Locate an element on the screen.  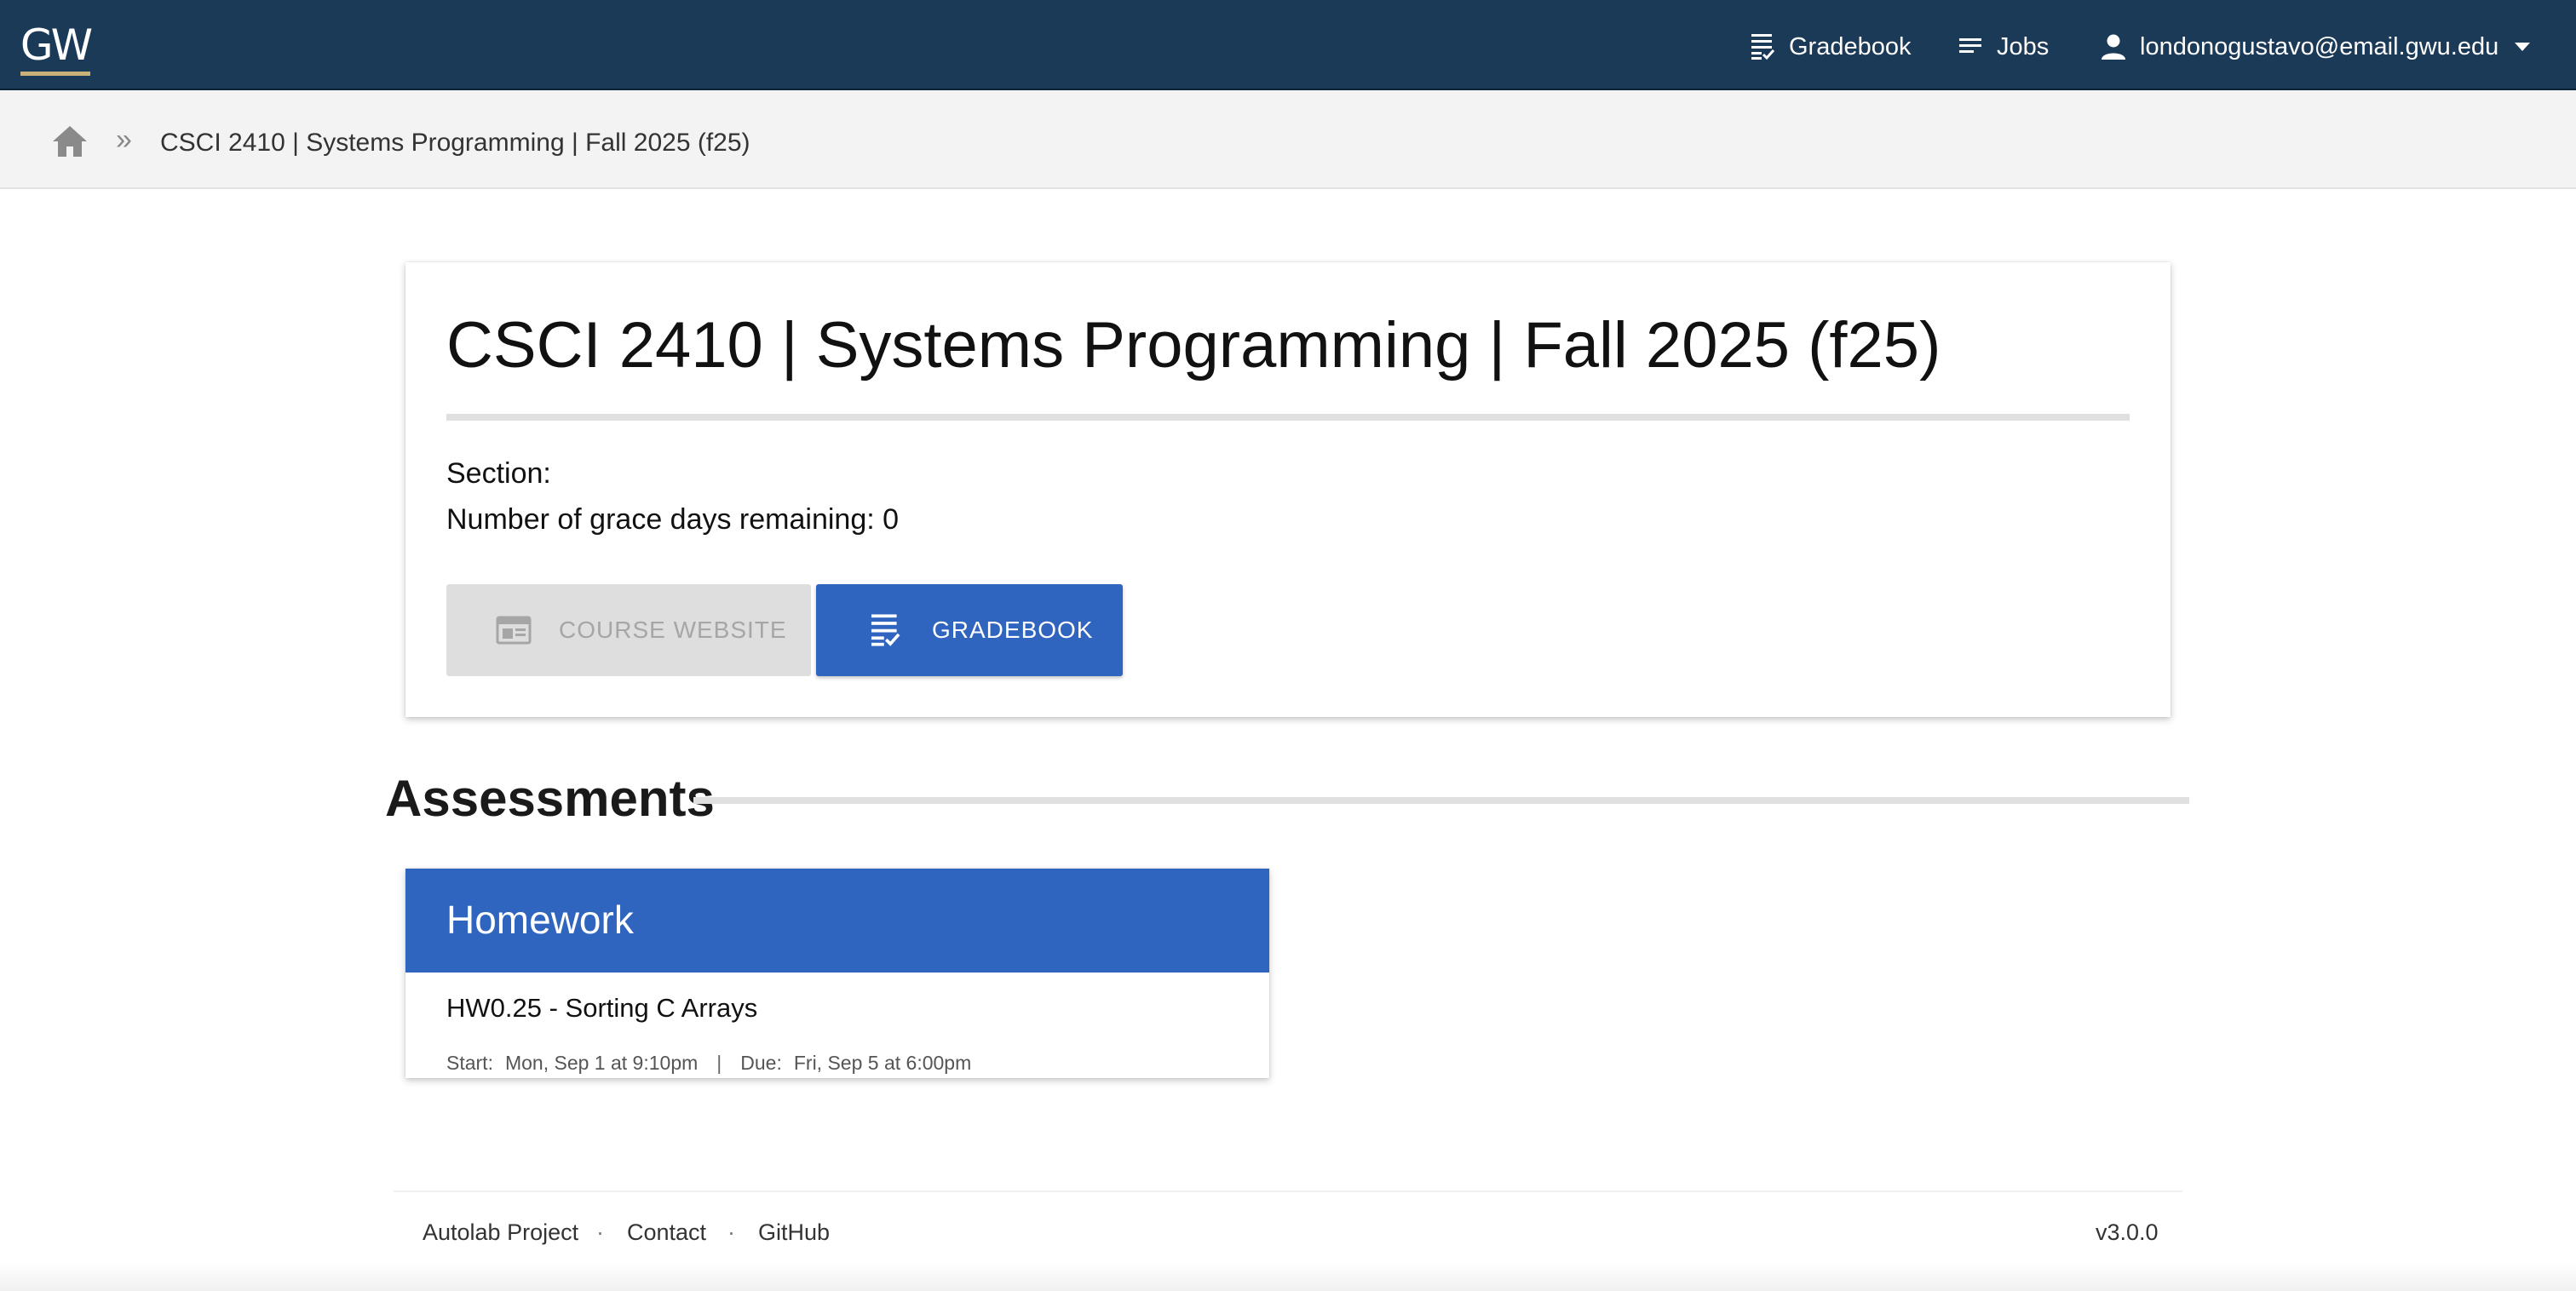
caret-down-icon is located at coordinates (2523, 47).